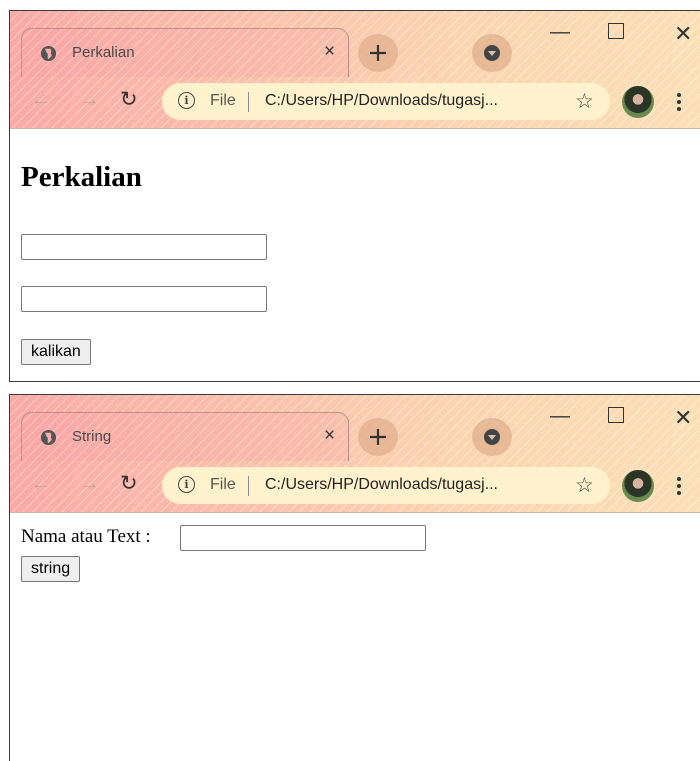  Describe the element at coordinates (56, 352) in the screenshot. I see `kalikan-button: kalikan` at that location.